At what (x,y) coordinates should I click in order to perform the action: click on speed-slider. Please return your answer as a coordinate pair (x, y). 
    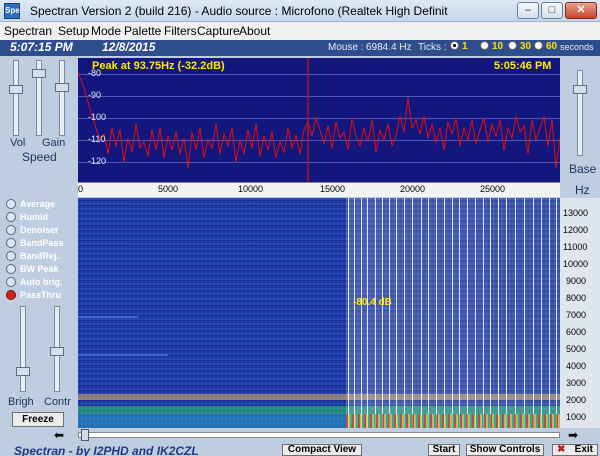
    Looking at the image, I should click on (62, 98).